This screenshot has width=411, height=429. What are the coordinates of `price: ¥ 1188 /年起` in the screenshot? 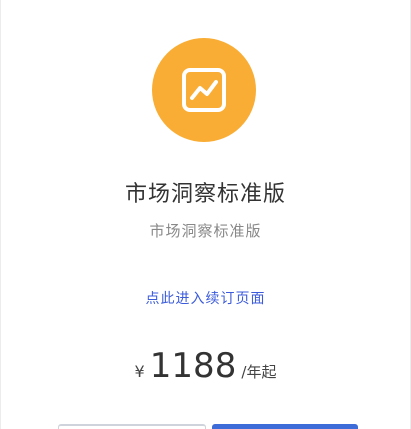 It's located at (205, 366).